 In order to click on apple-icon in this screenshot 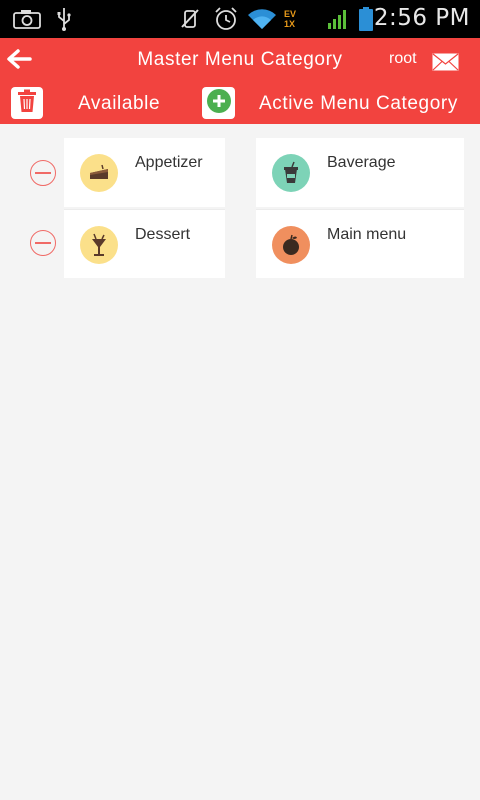, I will do `click(291, 245)`.